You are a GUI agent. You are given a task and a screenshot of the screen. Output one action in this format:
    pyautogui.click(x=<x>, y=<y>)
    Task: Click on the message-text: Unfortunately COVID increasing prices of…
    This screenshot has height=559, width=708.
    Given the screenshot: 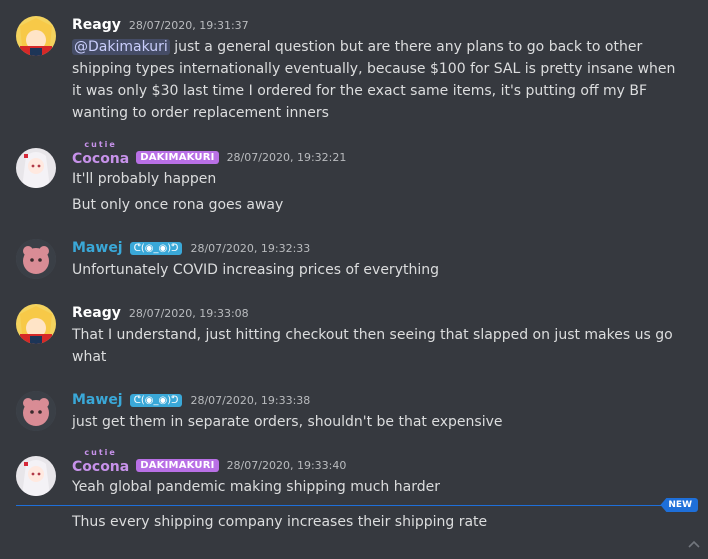 What is the action you would take?
    pyautogui.click(x=255, y=270)
    